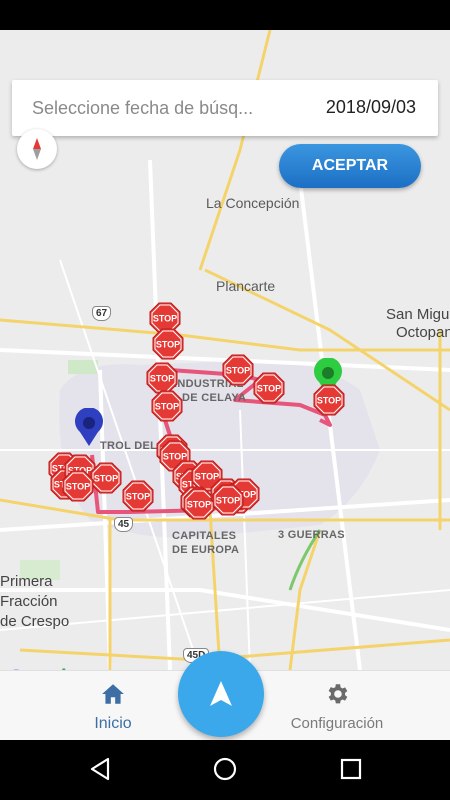 The image size is (450, 800). What do you see at coordinates (337, 706) in the screenshot?
I see `nav-settings: Configuración` at bounding box center [337, 706].